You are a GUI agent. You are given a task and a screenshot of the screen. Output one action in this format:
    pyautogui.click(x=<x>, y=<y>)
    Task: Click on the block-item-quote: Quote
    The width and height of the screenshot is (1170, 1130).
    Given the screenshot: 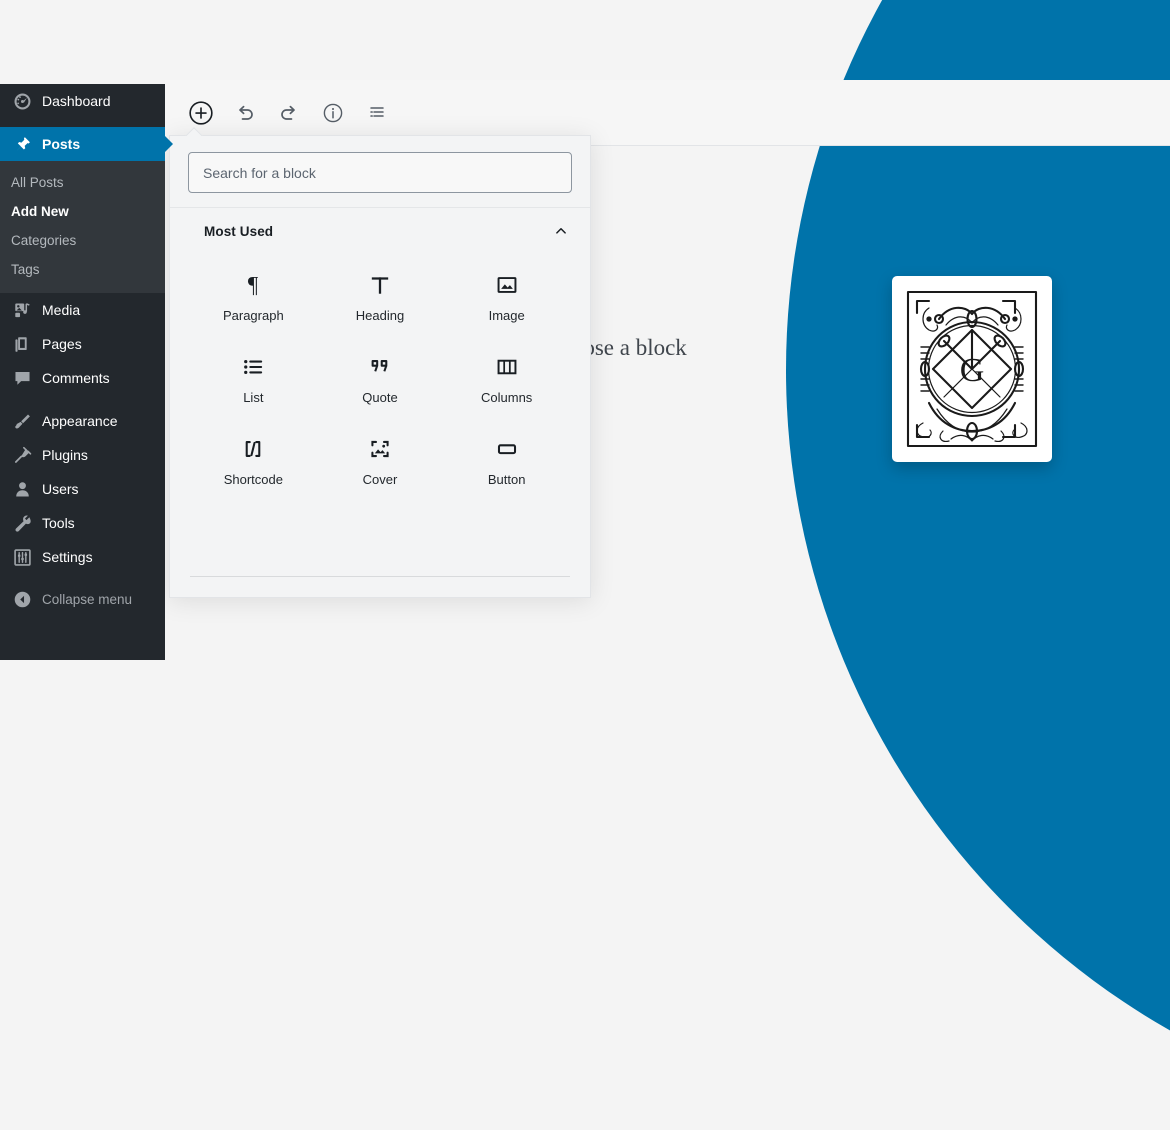 What is the action you would take?
    pyautogui.click(x=380, y=377)
    